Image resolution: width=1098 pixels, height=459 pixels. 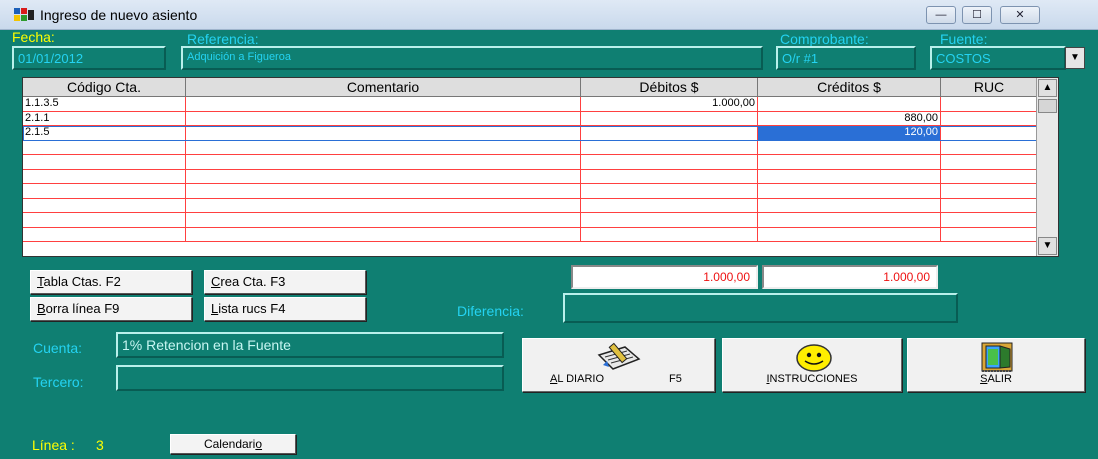 What do you see at coordinates (310, 345) in the screenshot?
I see `cuenta-field: 1% Retencion en la Fuente` at bounding box center [310, 345].